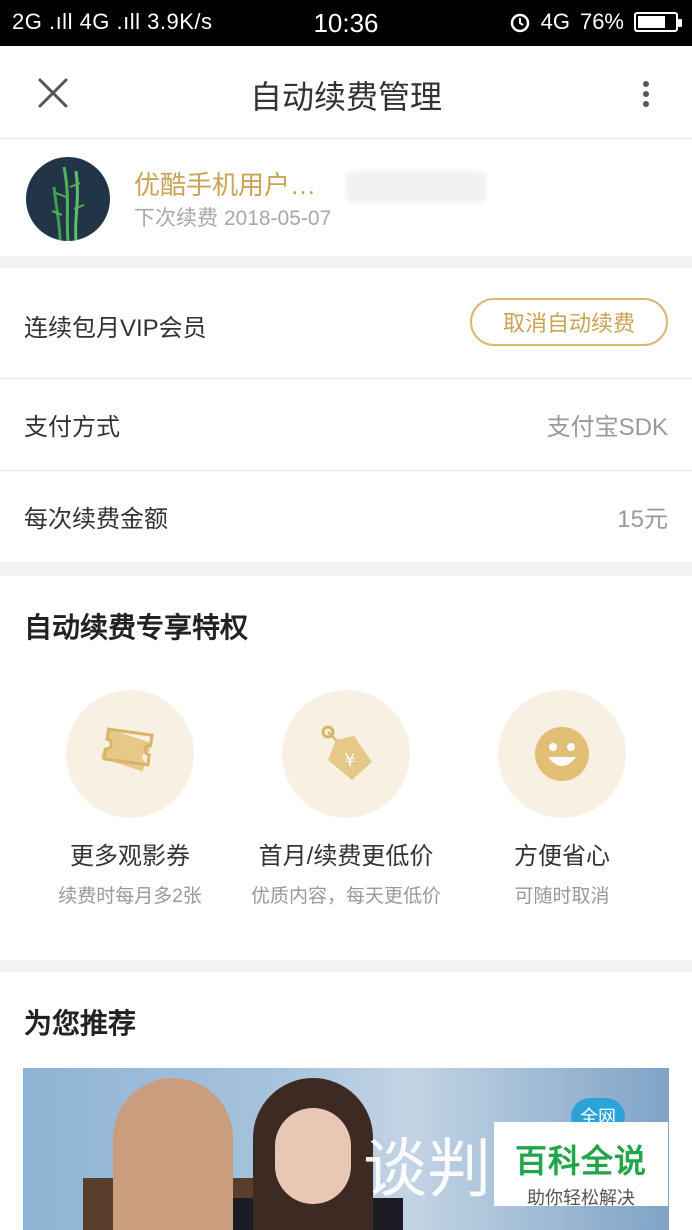 The image size is (692, 1230). I want to click on ticket-icon, so click(127, 749).